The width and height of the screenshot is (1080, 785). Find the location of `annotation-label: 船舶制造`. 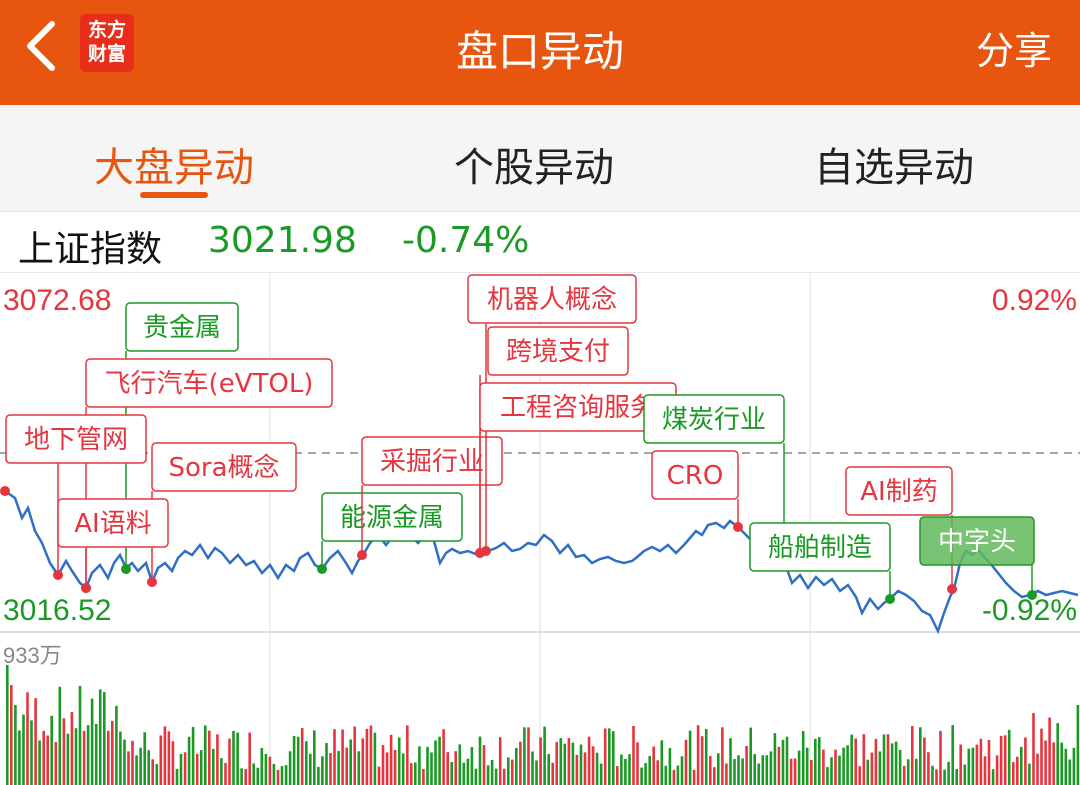

annotation-label: 船舶制造 is located at coordinates (820, 548).